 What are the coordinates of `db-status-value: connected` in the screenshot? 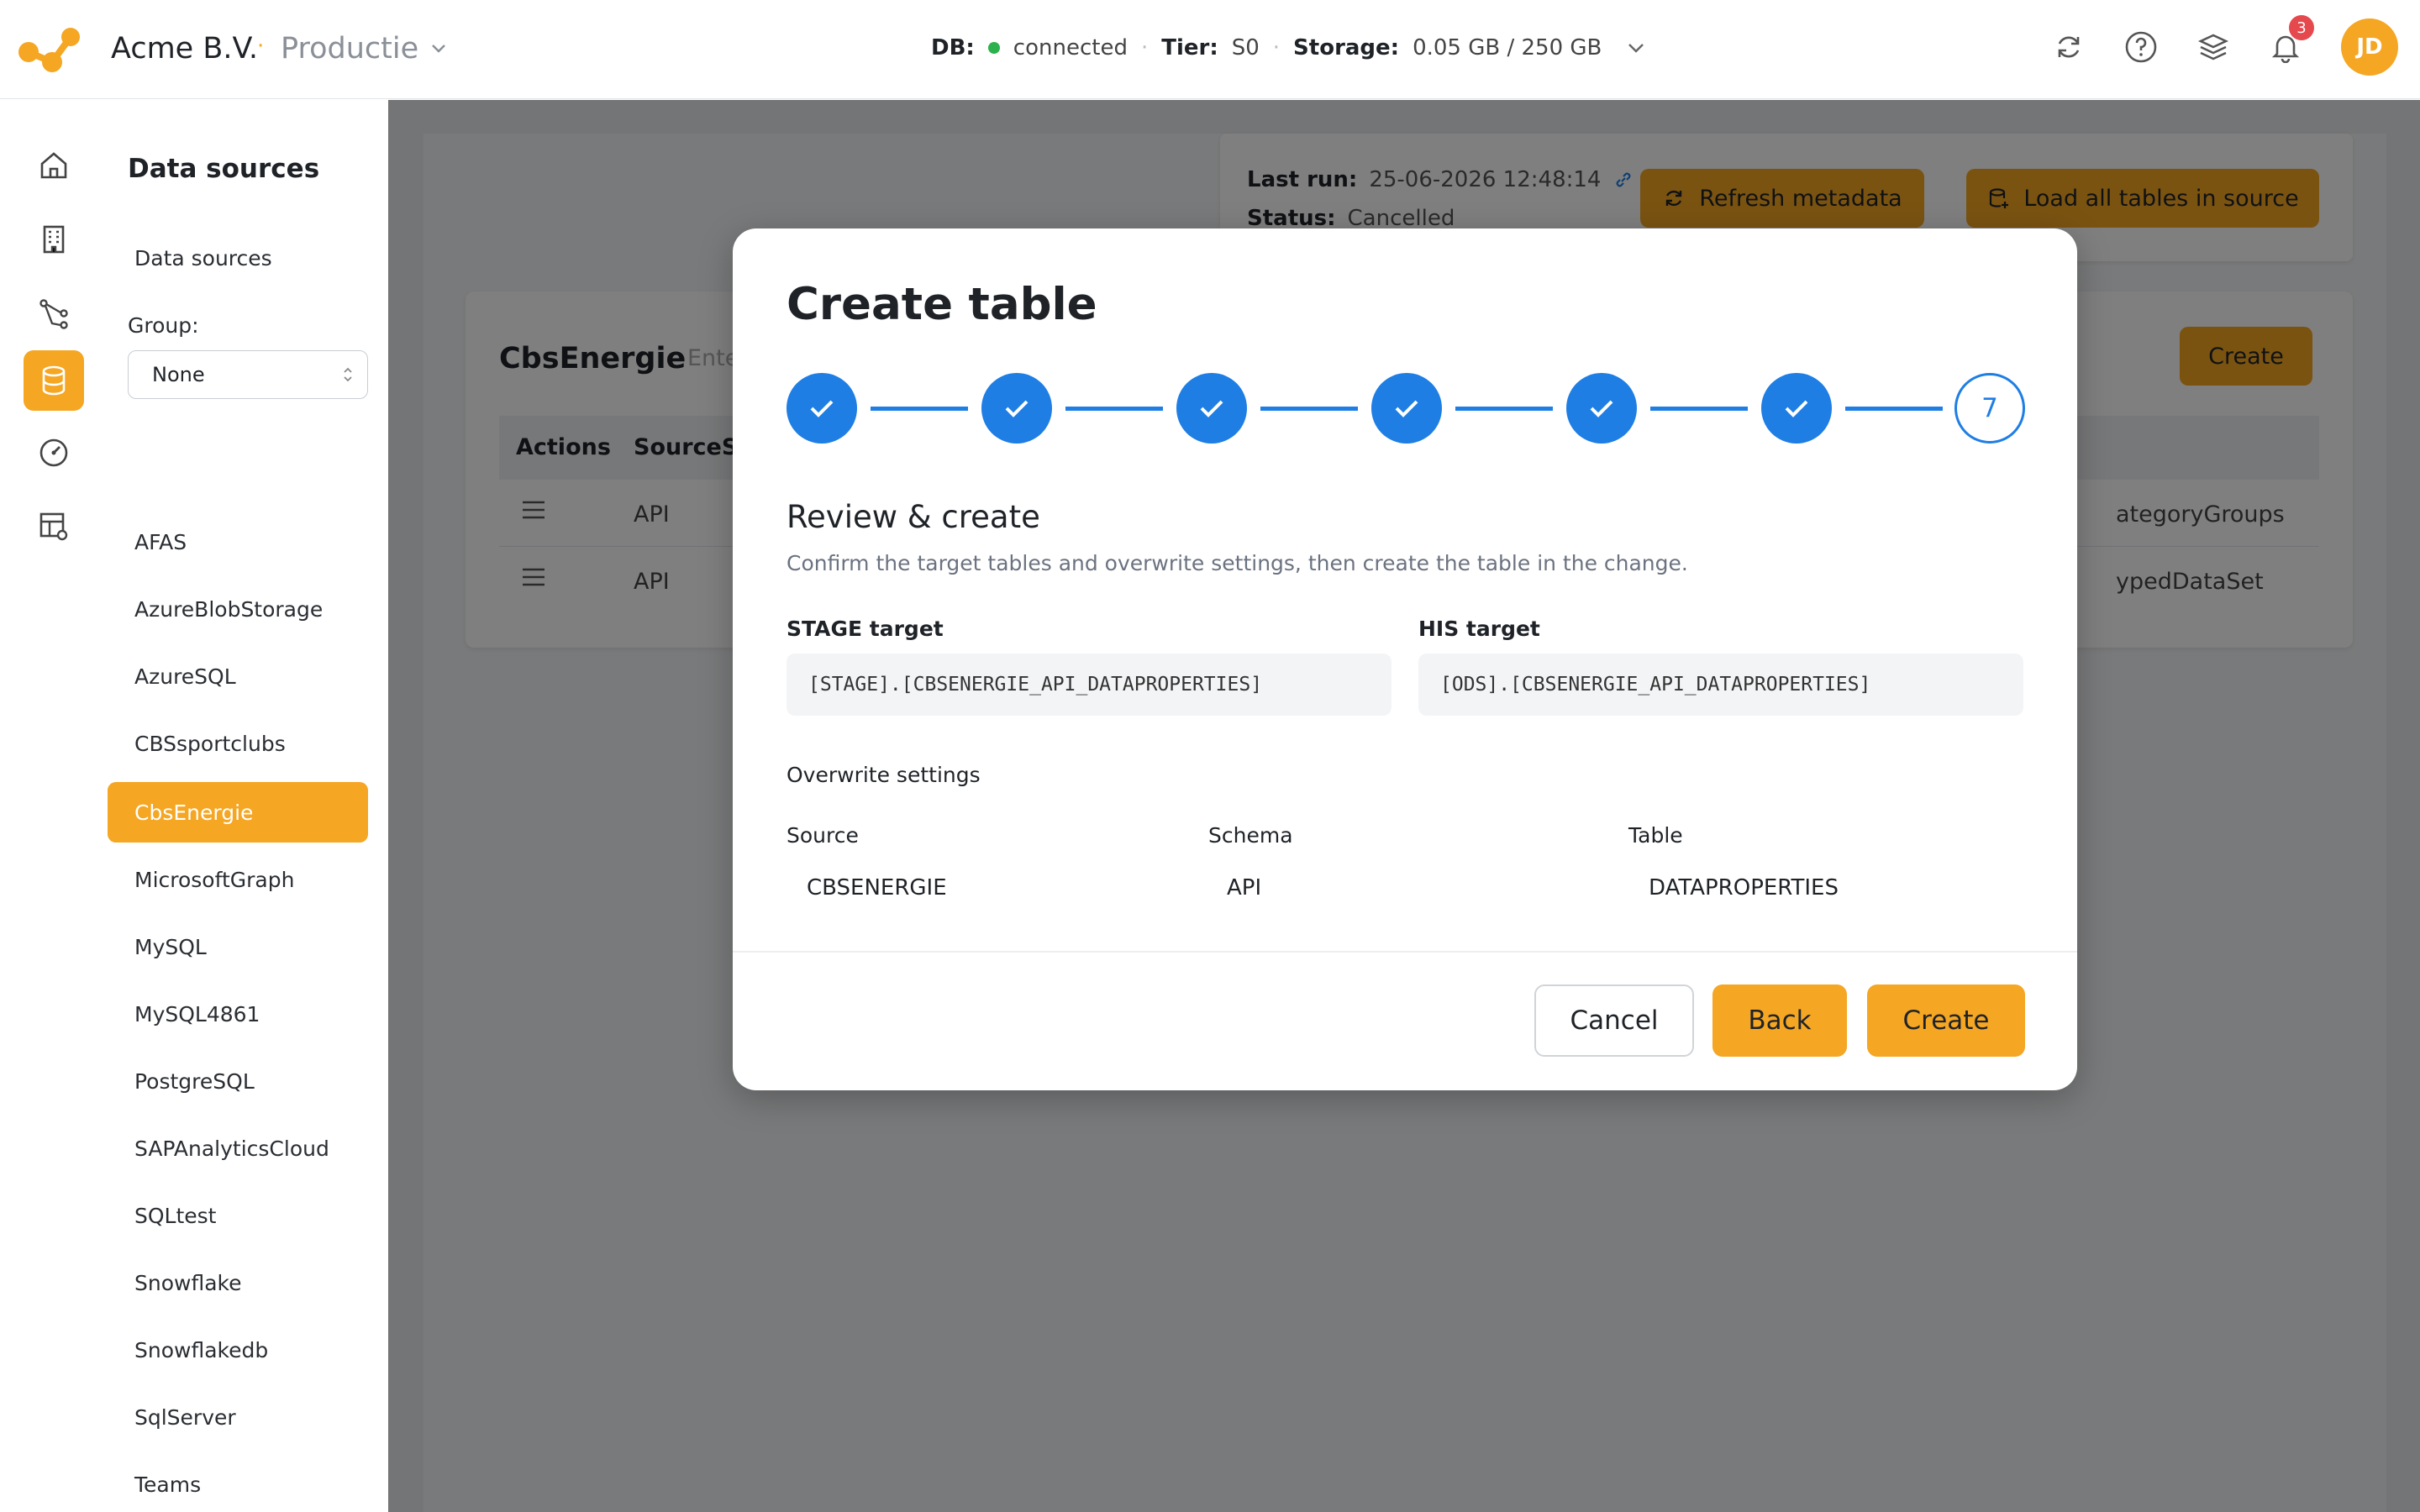 It's located at (1071, 47).